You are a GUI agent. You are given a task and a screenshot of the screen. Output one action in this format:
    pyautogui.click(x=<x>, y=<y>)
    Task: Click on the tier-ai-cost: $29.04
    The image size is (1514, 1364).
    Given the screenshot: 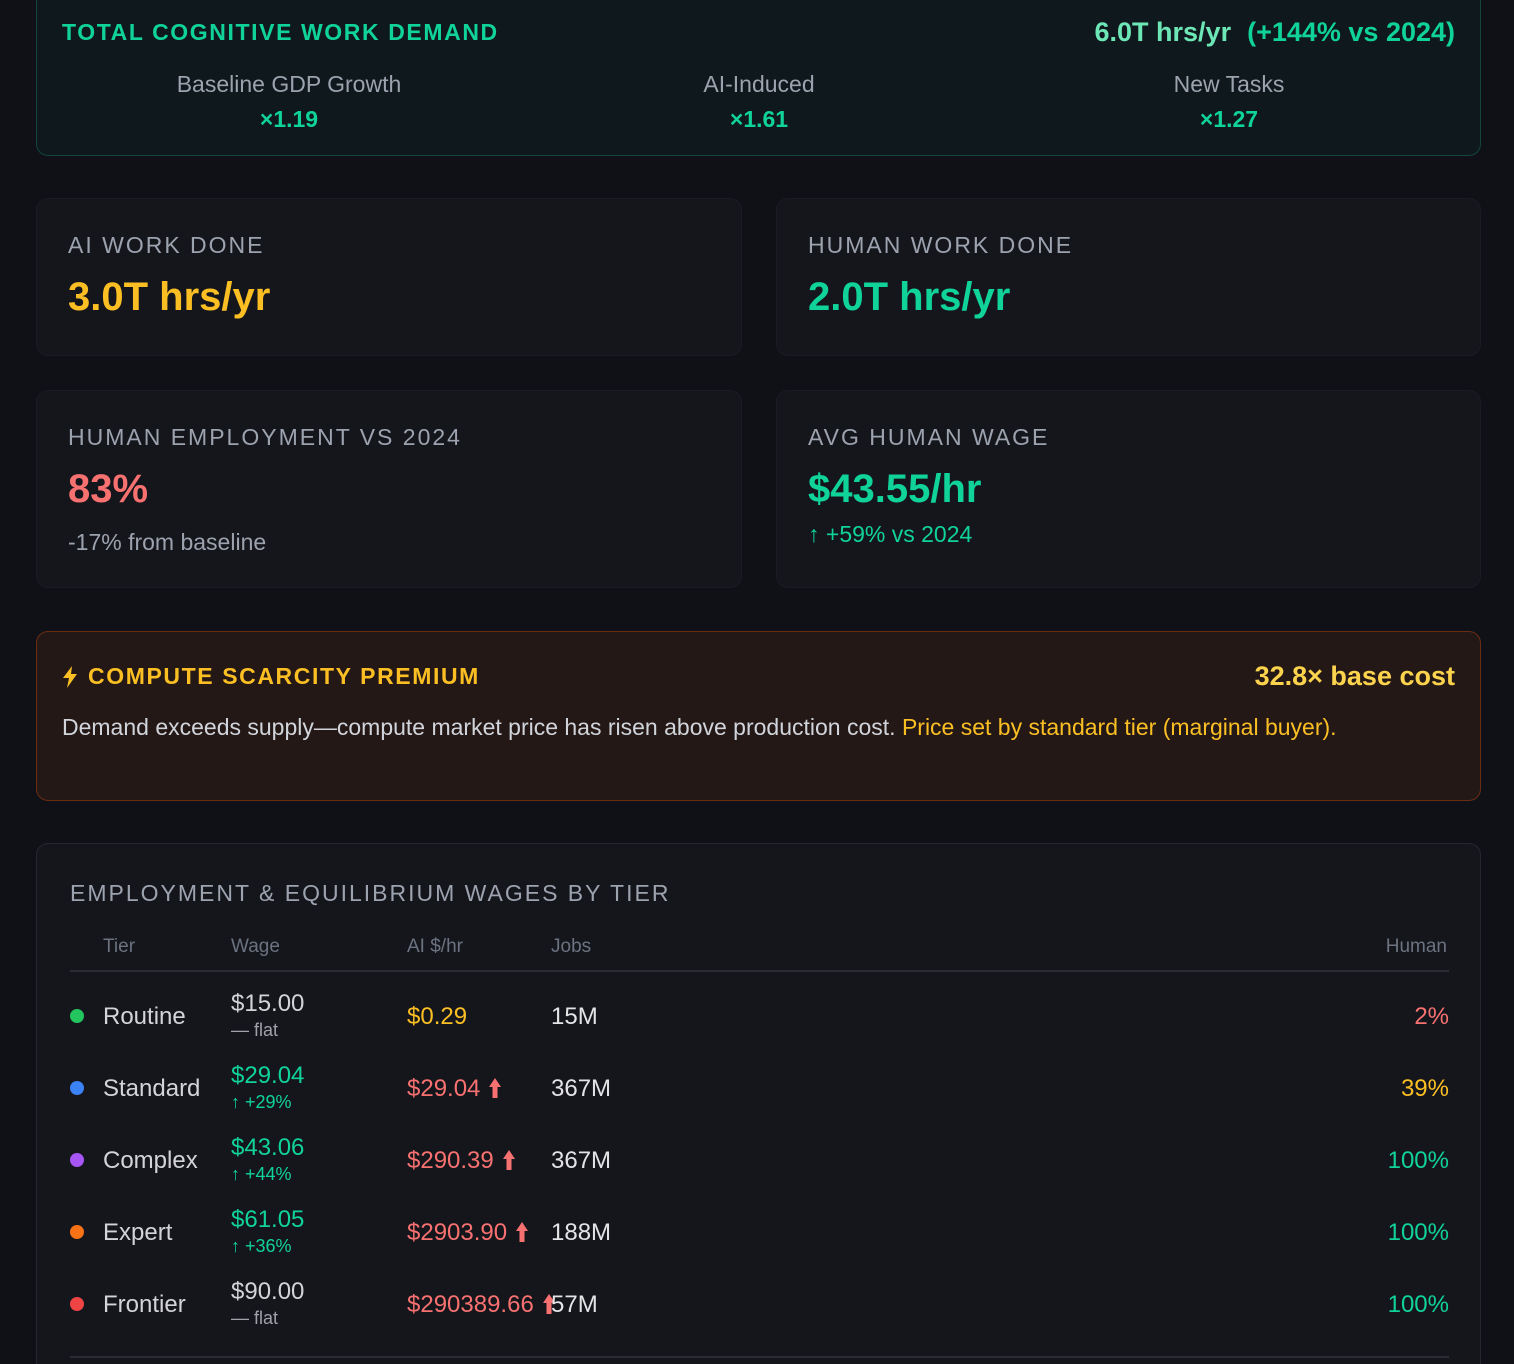 What is the action you would take?
    pyautogui.click(x=454, y=1089)
    